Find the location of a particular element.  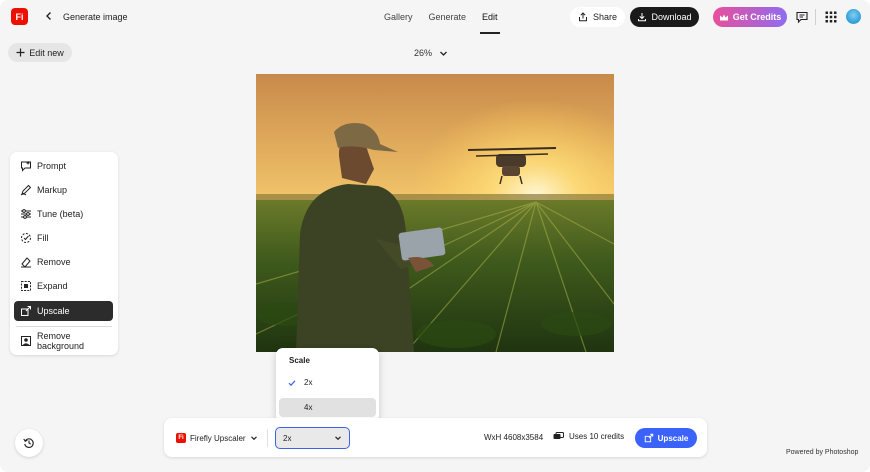

get-credits-button: Get Credits is located at coordinates (750, 17).